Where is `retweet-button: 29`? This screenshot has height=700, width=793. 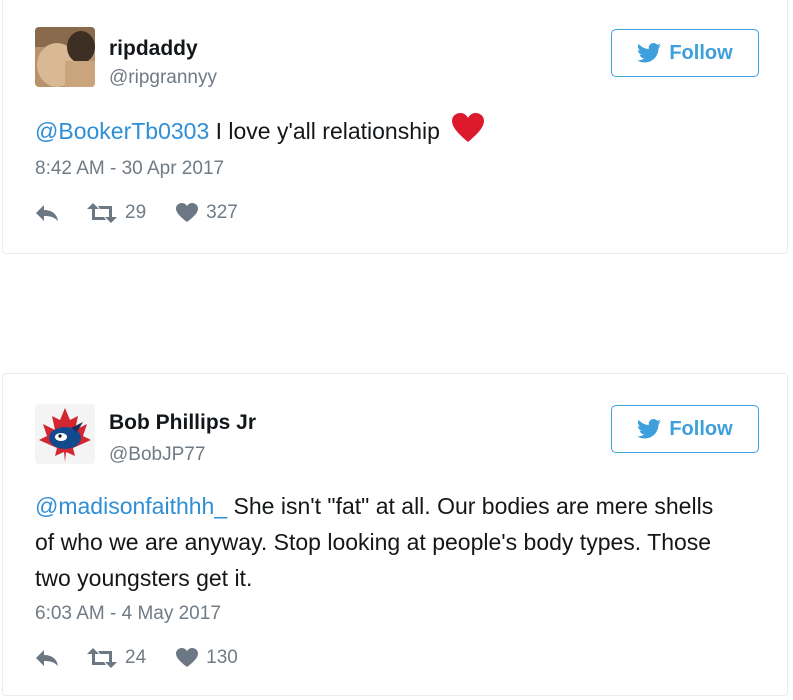 retweet-button: 29 is located at coordinates (116, 213).